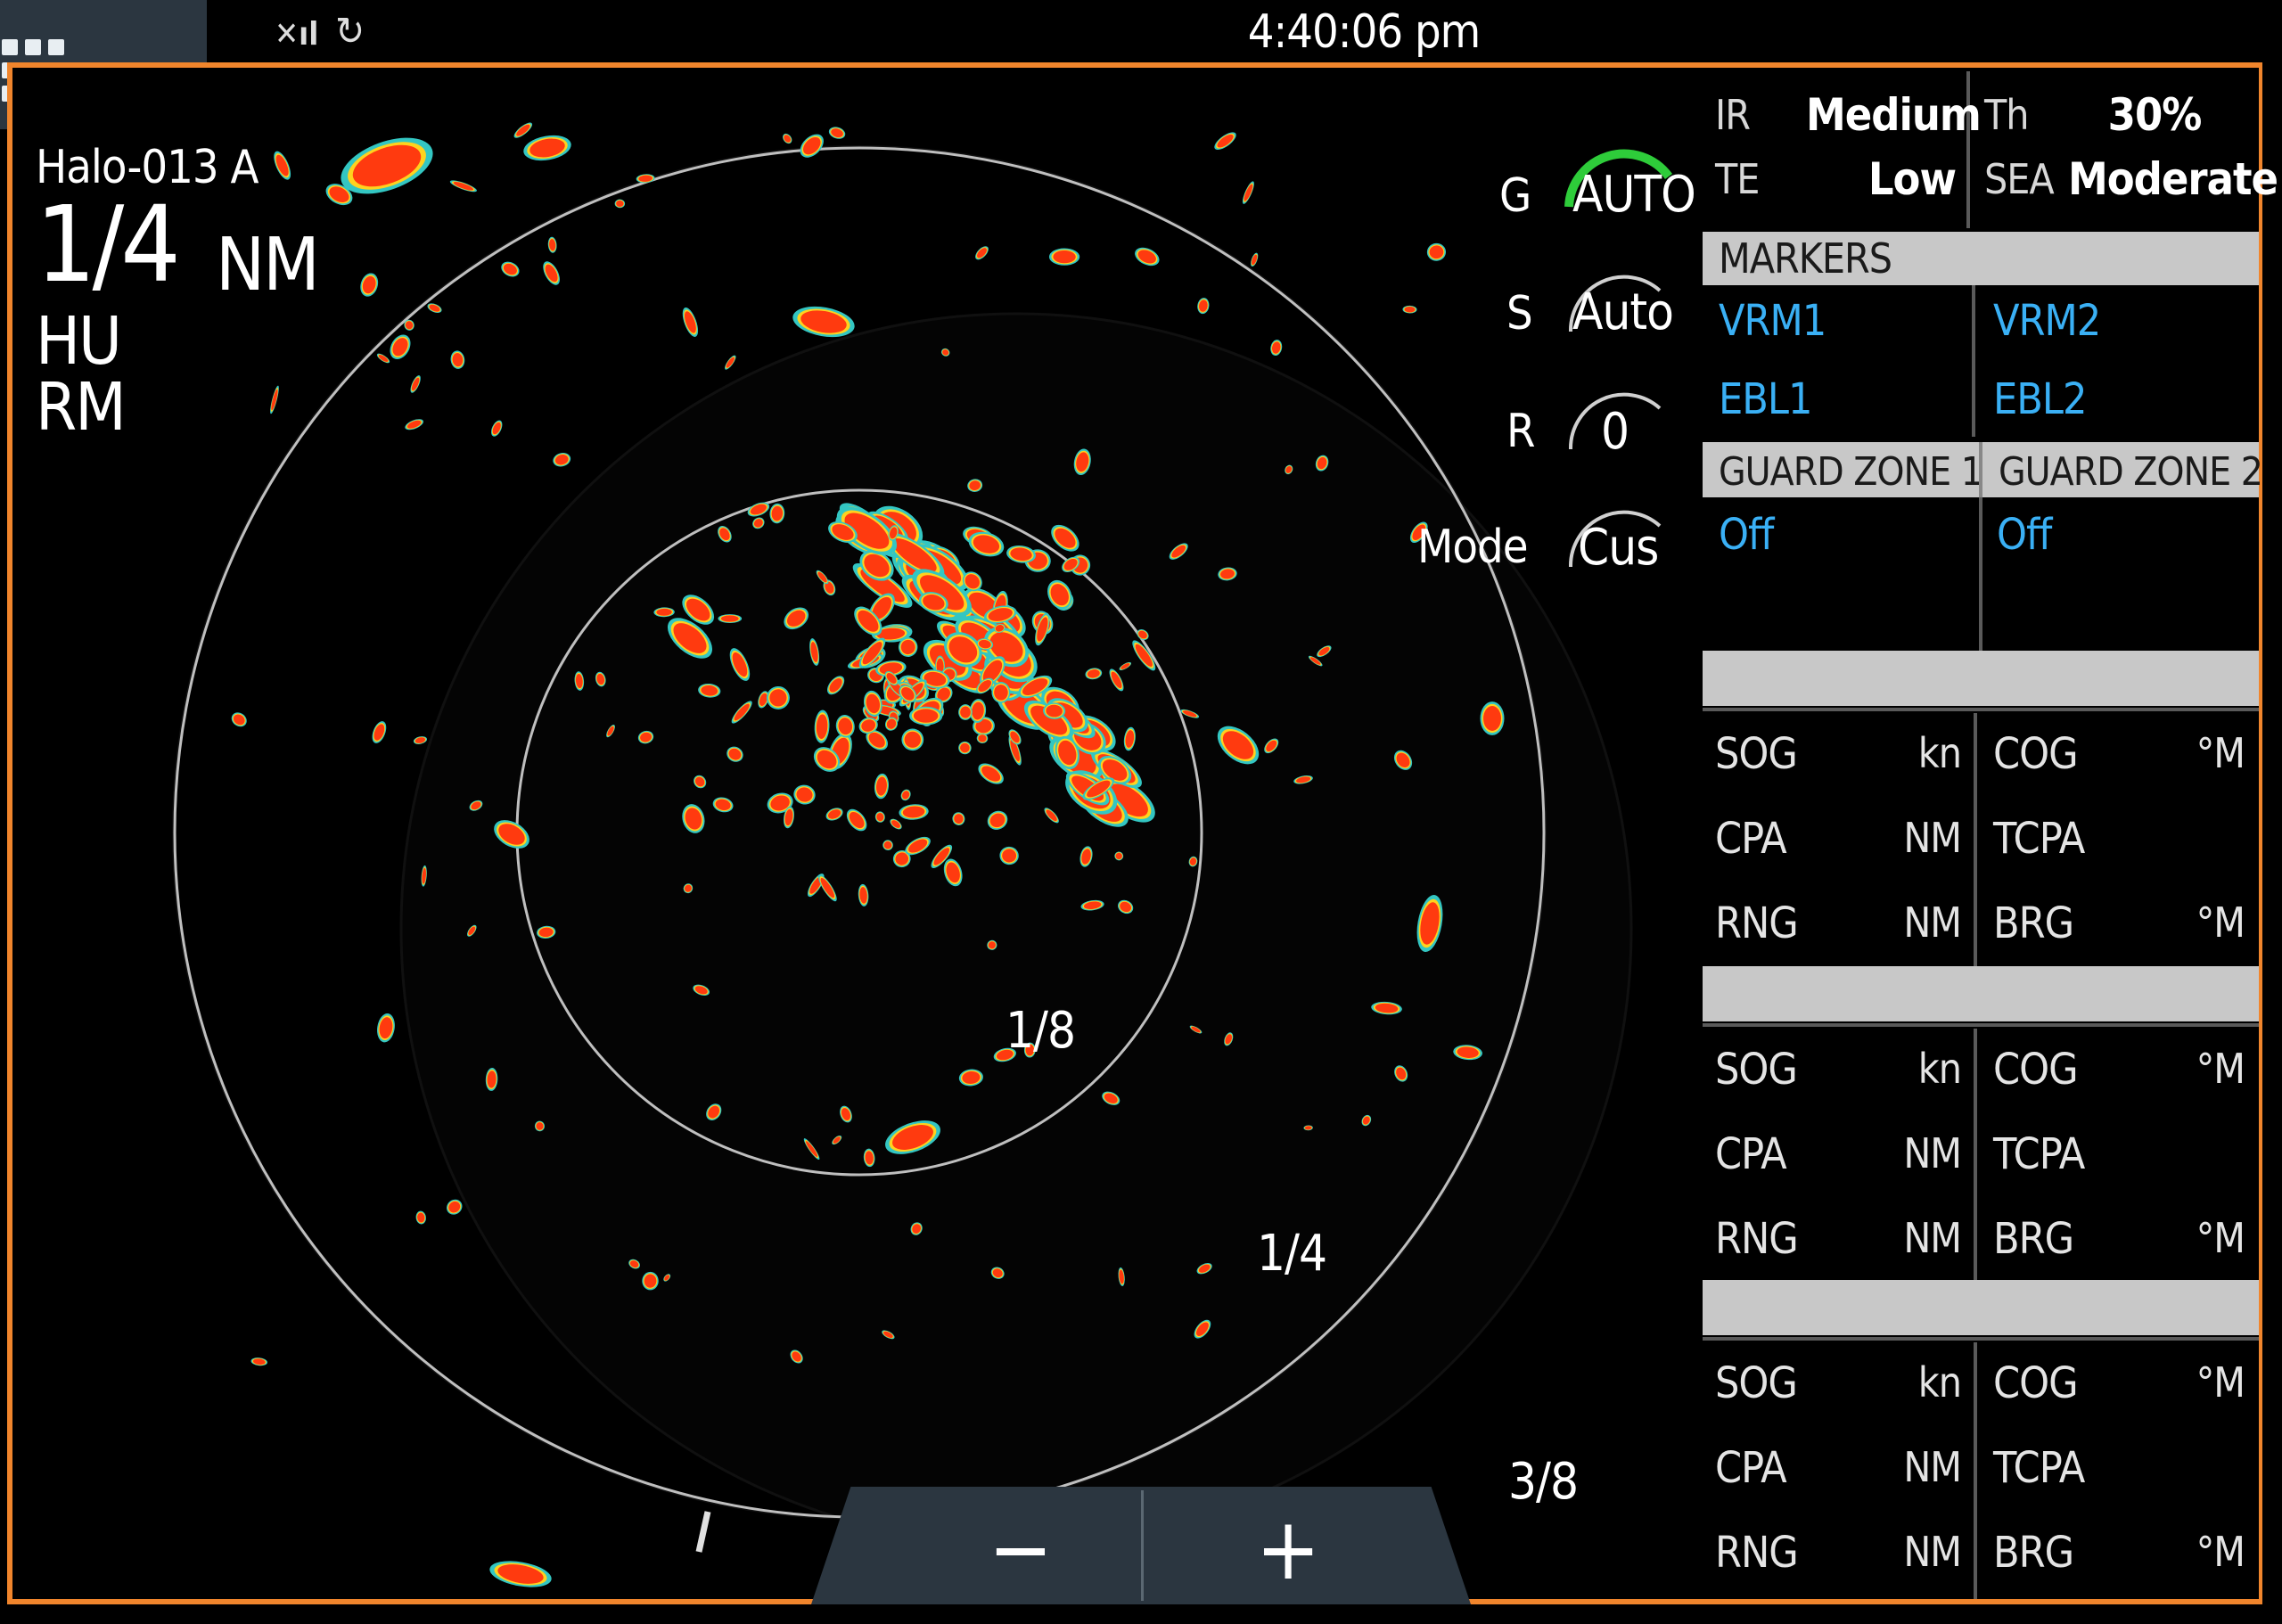 Image resolution: width=2282 pixels, height=1624 pixels. Describe the element at coordinates (1756, 1383) in the screenshot. I see `target-3-row-1-label-a: SOG` at that location.